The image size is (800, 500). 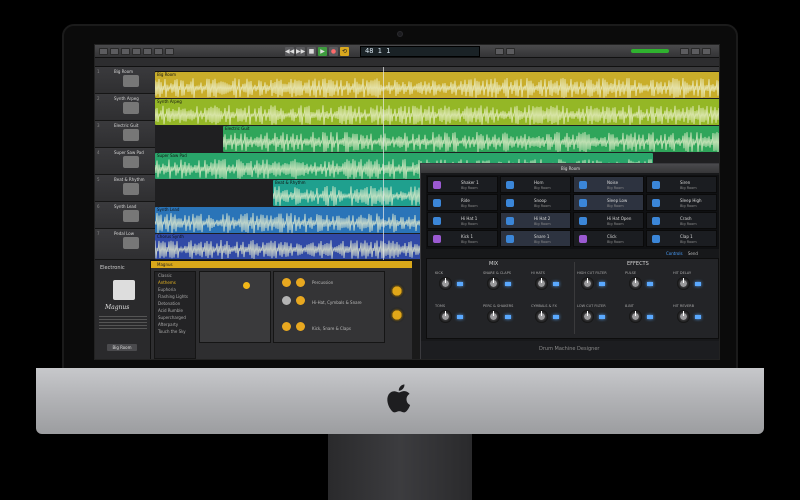 I want to click on drum-pad: Snoop Big Room, so click(x=535, y=202).